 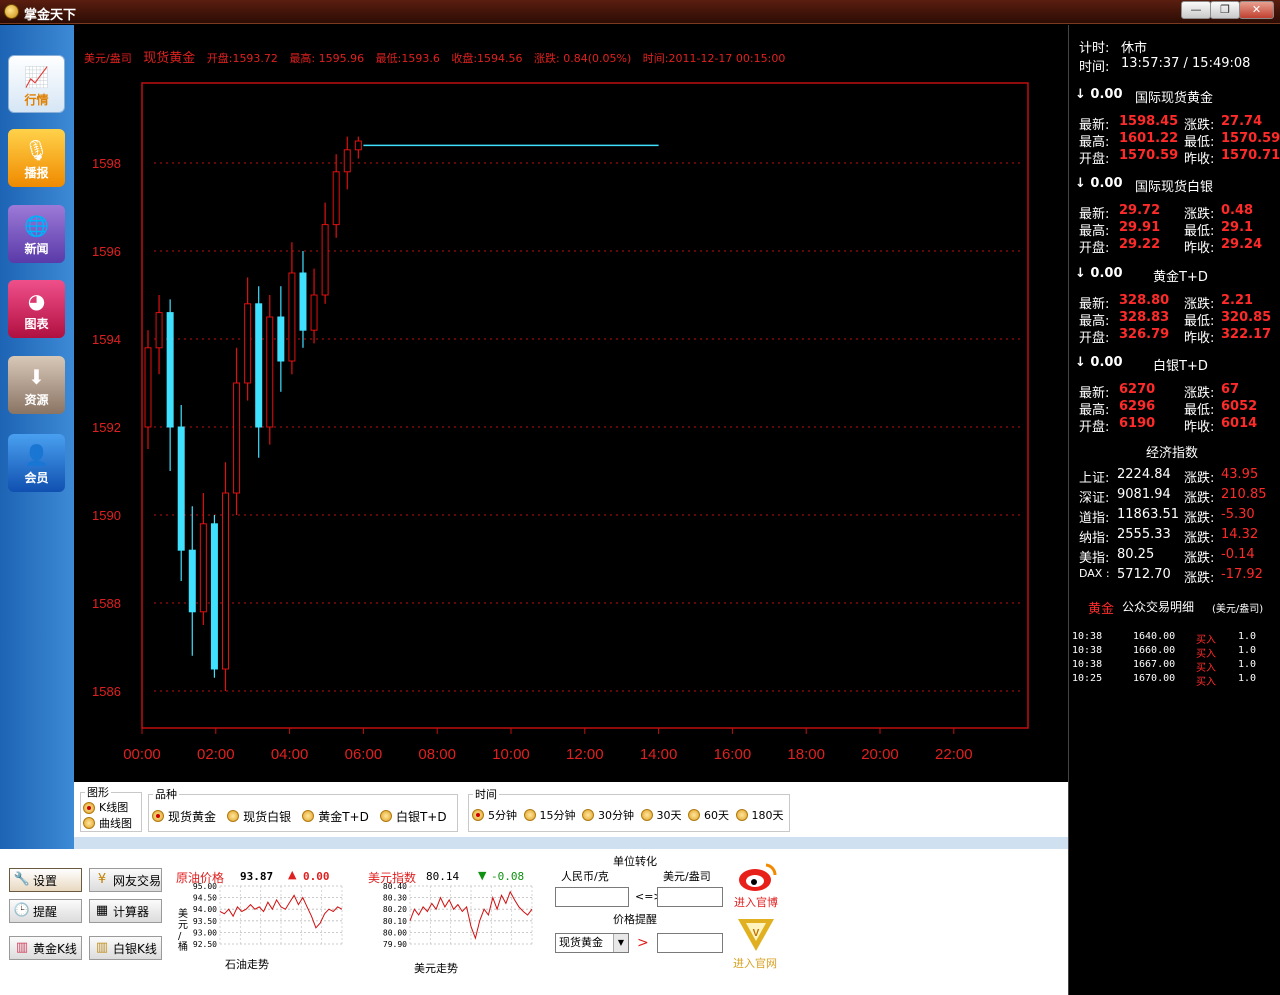 I want to click on sidebar-item-resources: ⬇ 资源, so click(x=36, y=385).